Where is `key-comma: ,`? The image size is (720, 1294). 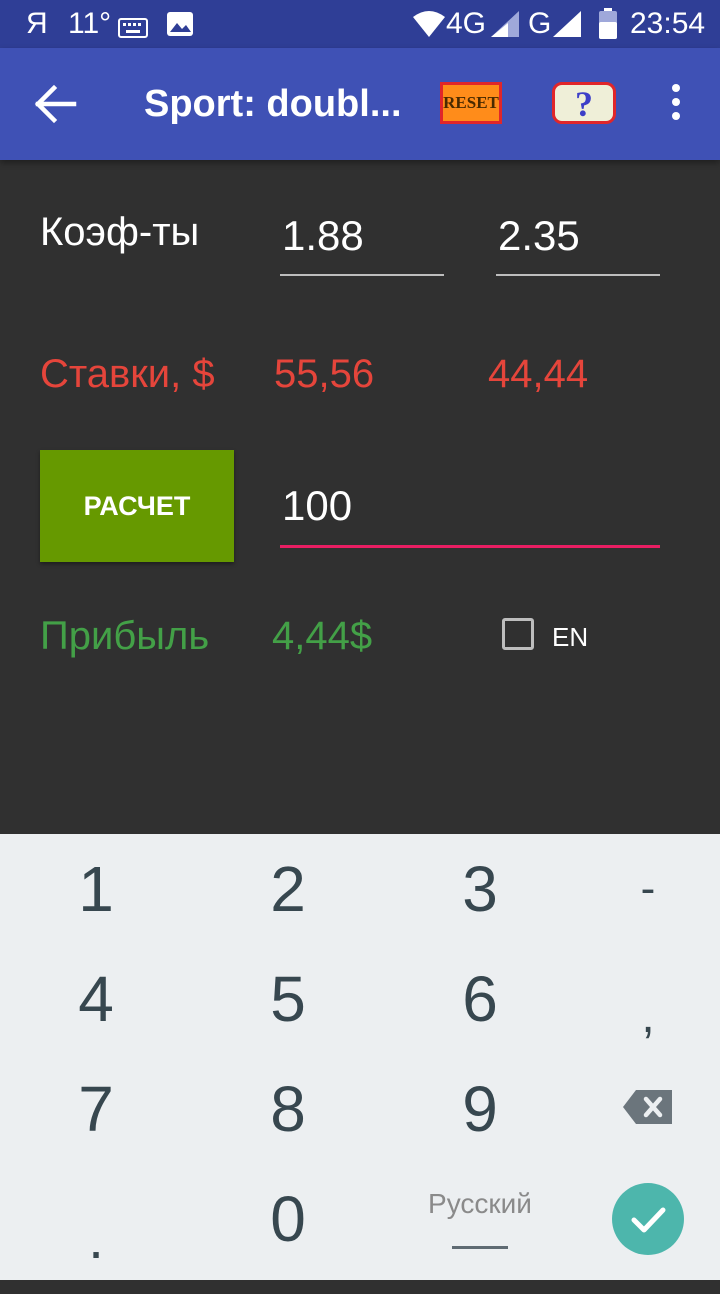
key-comma: , is located at coordinates (639, 1017).